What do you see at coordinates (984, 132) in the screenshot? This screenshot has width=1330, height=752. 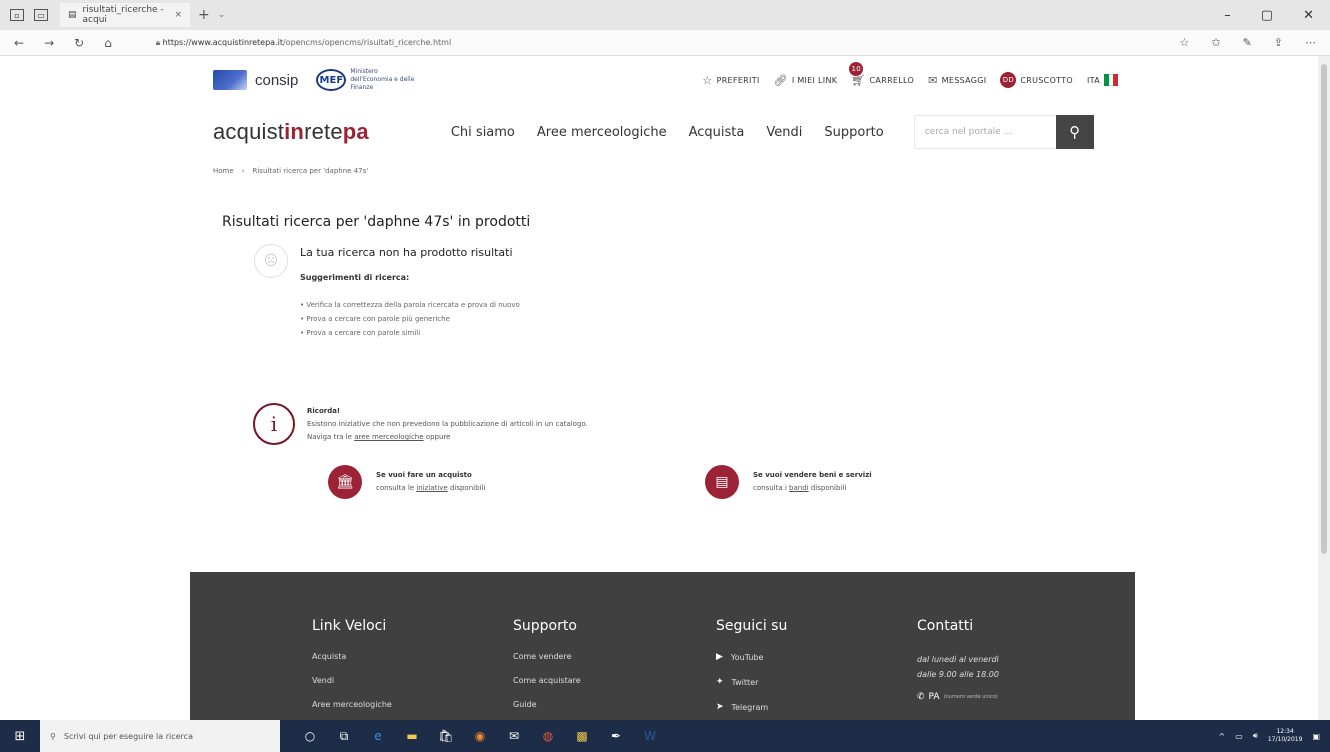 I see `search-input` at bounding box center [984, 132].